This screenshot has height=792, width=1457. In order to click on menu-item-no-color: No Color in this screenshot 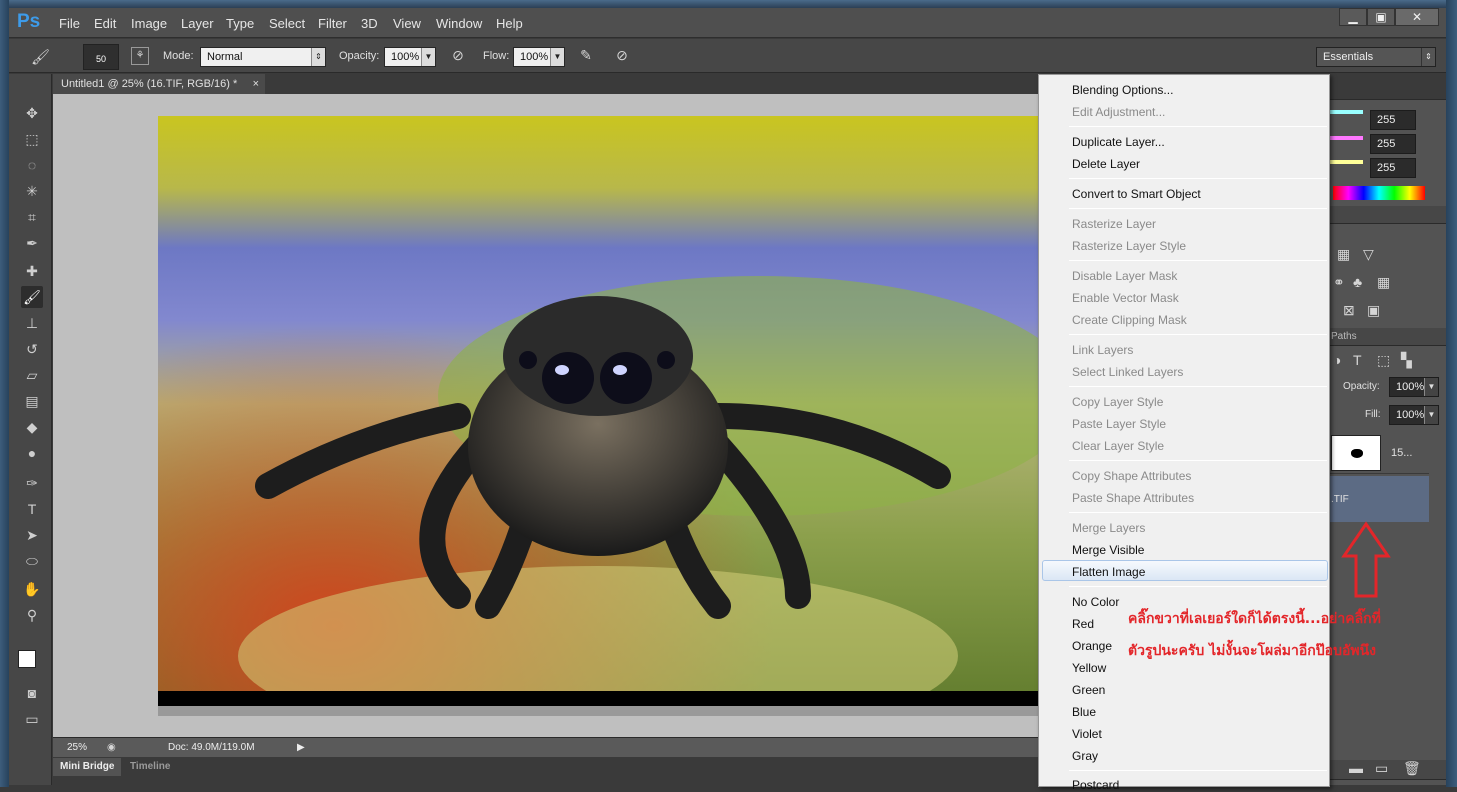, I will do `click(1095, 602)`.